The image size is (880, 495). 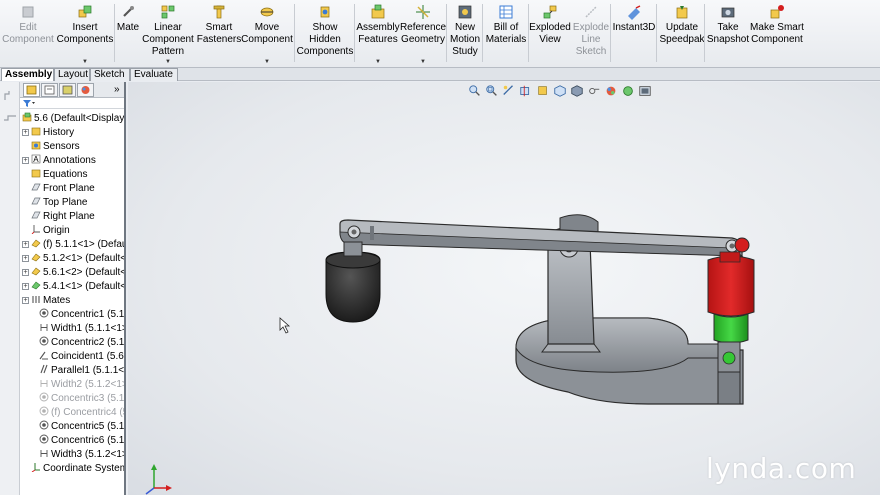 I want to click on show-hidden-components-button: Show Hidden Components, so click(x=325, y=34).